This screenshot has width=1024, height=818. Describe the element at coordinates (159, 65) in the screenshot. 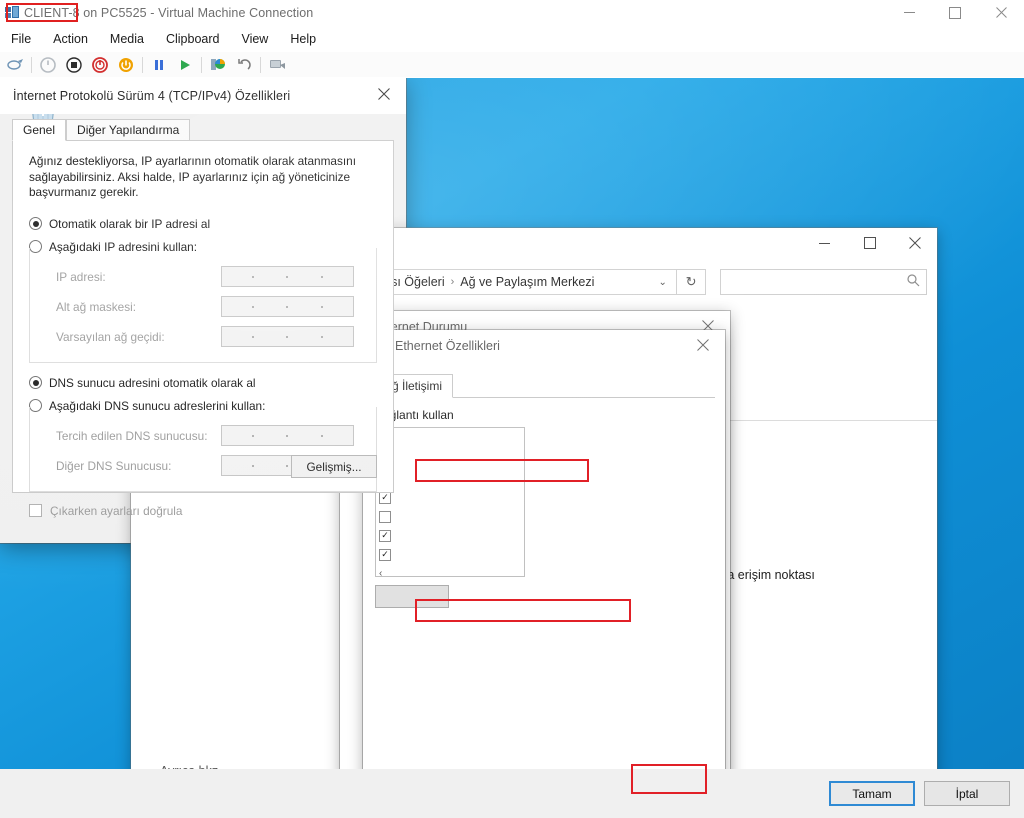

I see `pause-icon` at that location.